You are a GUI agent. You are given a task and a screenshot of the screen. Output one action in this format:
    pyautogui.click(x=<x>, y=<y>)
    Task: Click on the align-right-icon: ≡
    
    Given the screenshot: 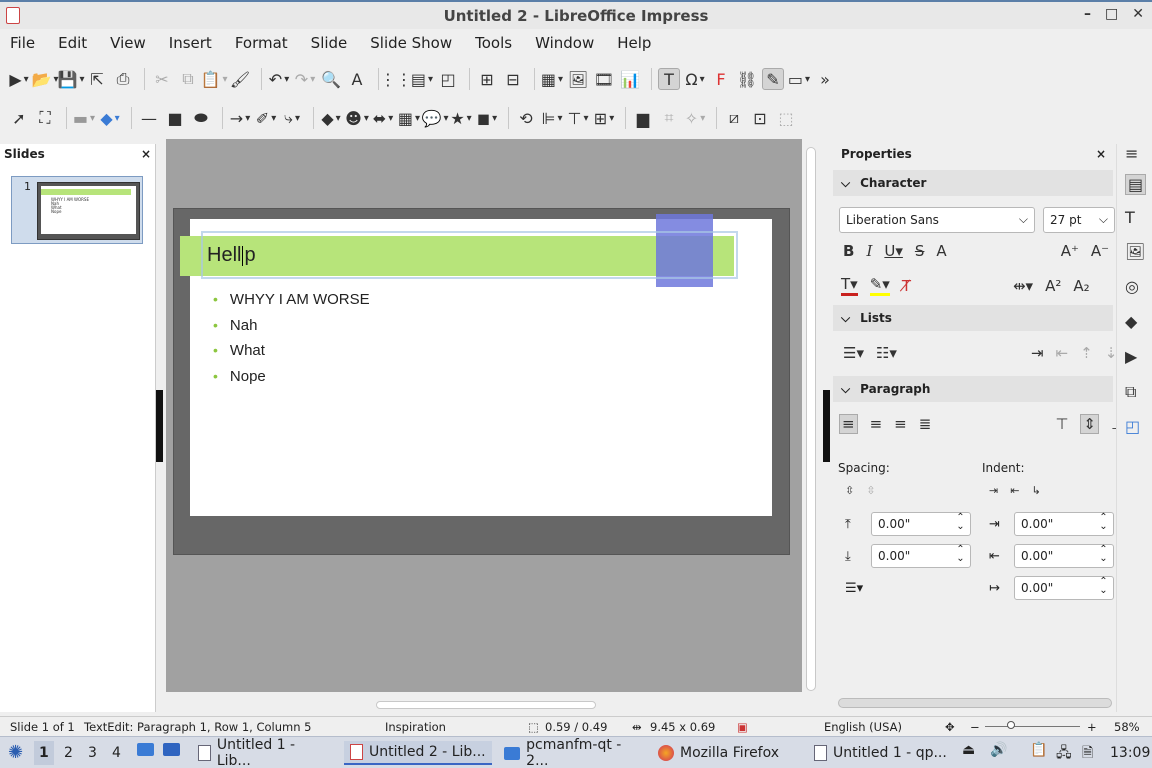 What is the action you would take?
    pyautogui.click(x=900, y=424)
    